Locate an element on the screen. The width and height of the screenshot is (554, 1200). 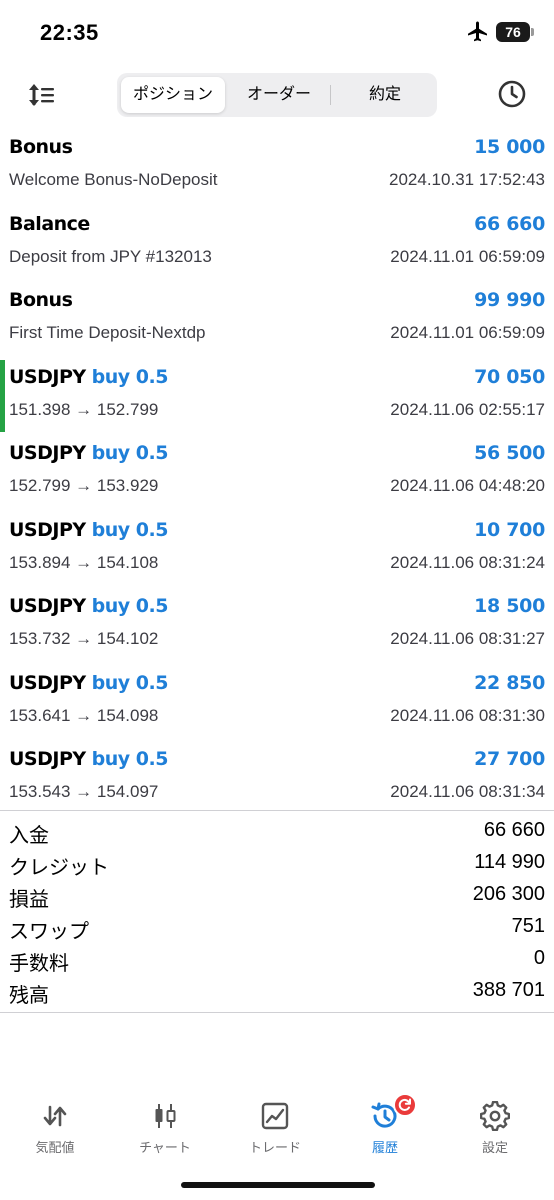
selected-marker is located at coordinates (2, 395).